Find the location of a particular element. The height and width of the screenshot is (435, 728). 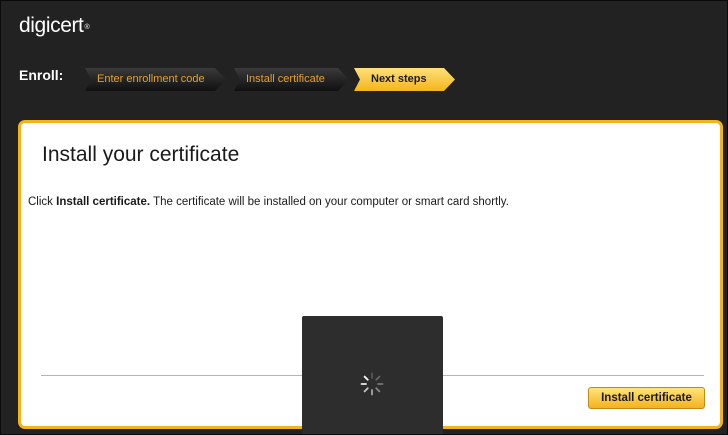

enroll-label: Enroll: is located at coordinates (41, 75).